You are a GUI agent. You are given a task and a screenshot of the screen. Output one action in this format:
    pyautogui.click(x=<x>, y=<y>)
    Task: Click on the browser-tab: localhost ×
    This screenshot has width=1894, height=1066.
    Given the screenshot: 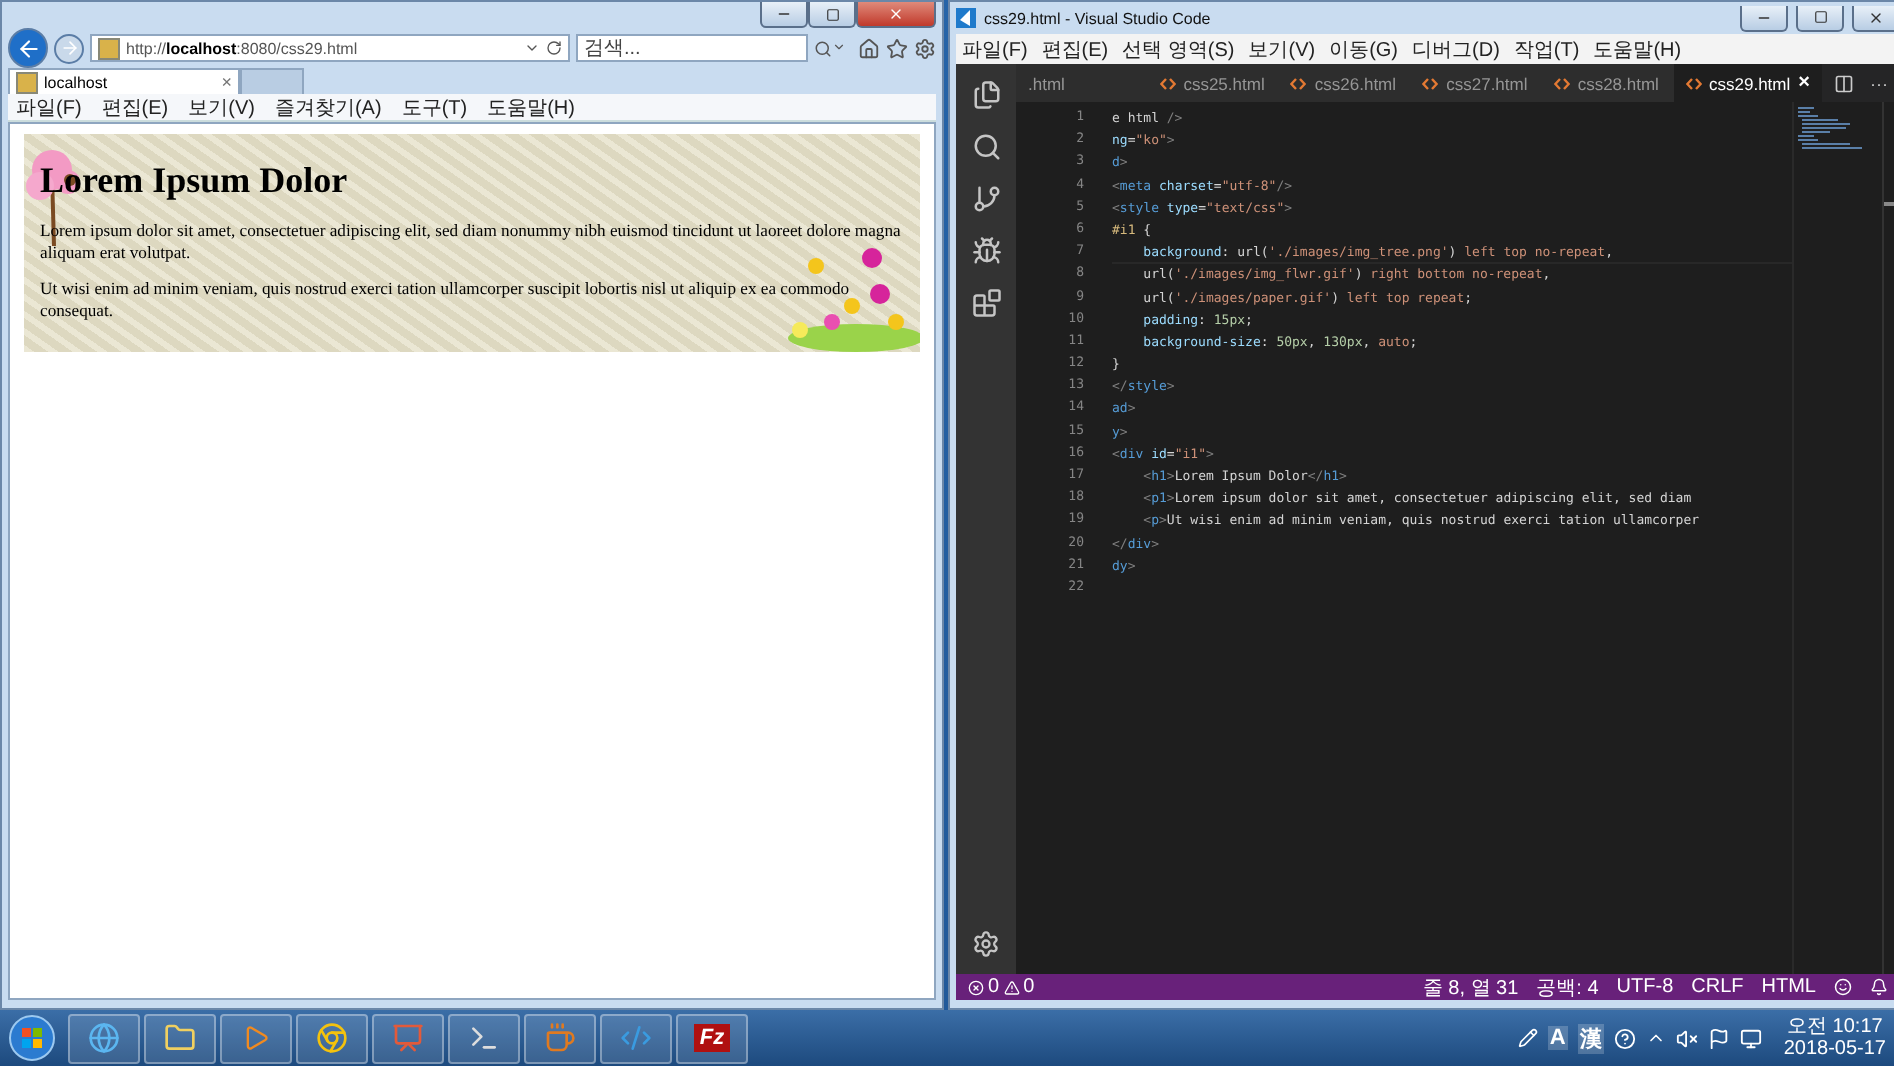 What is the action you would take?
    pyautogui.click(x=124, y=81)
    